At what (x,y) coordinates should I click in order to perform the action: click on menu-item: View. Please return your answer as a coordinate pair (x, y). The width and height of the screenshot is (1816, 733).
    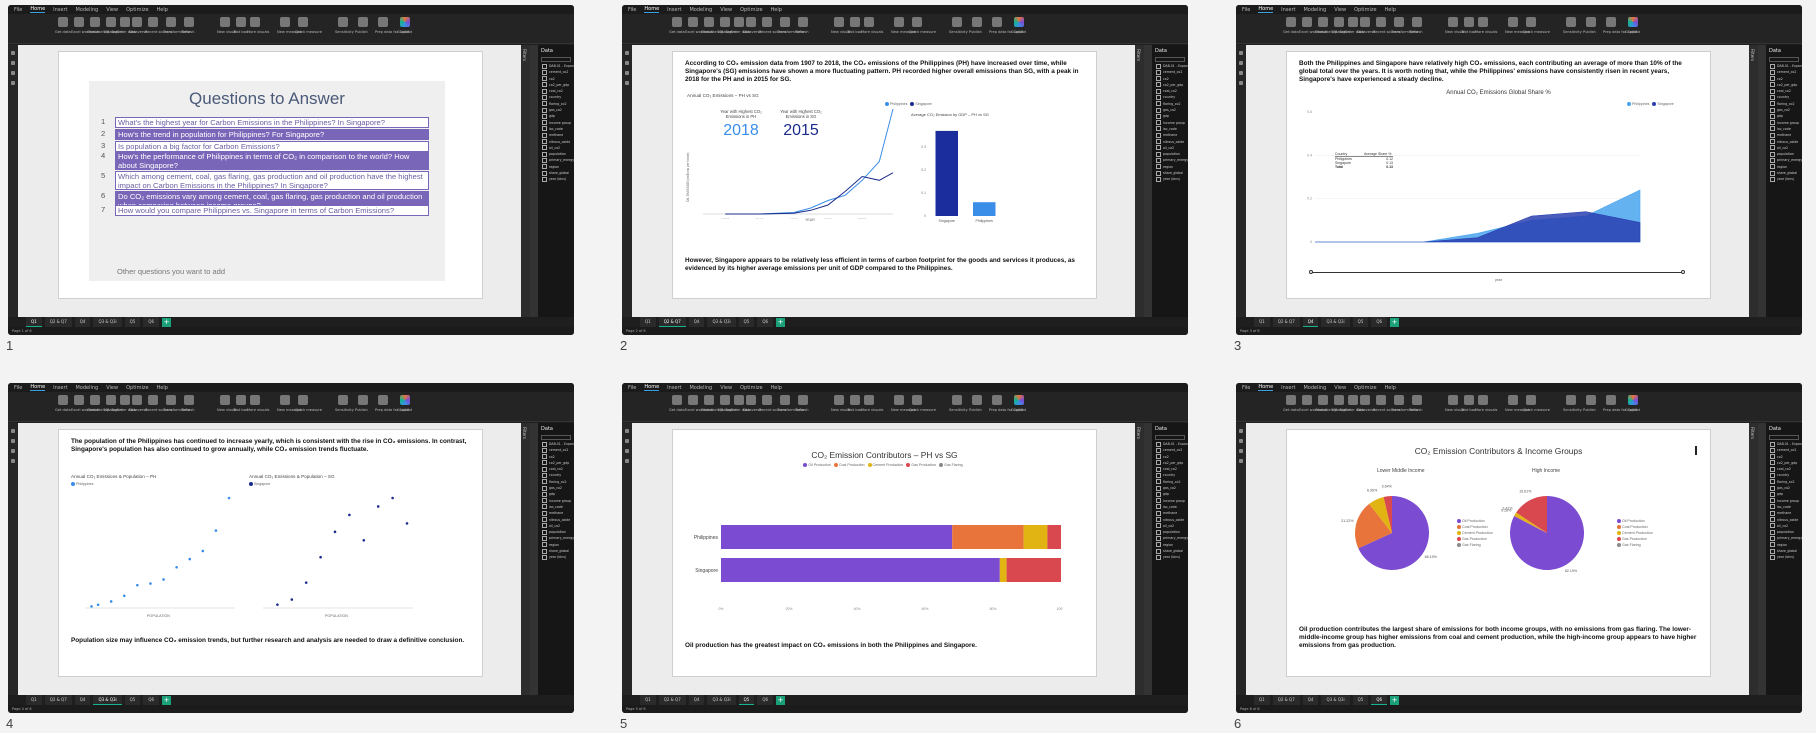
    Looking at the image, I should click on (726, 10).